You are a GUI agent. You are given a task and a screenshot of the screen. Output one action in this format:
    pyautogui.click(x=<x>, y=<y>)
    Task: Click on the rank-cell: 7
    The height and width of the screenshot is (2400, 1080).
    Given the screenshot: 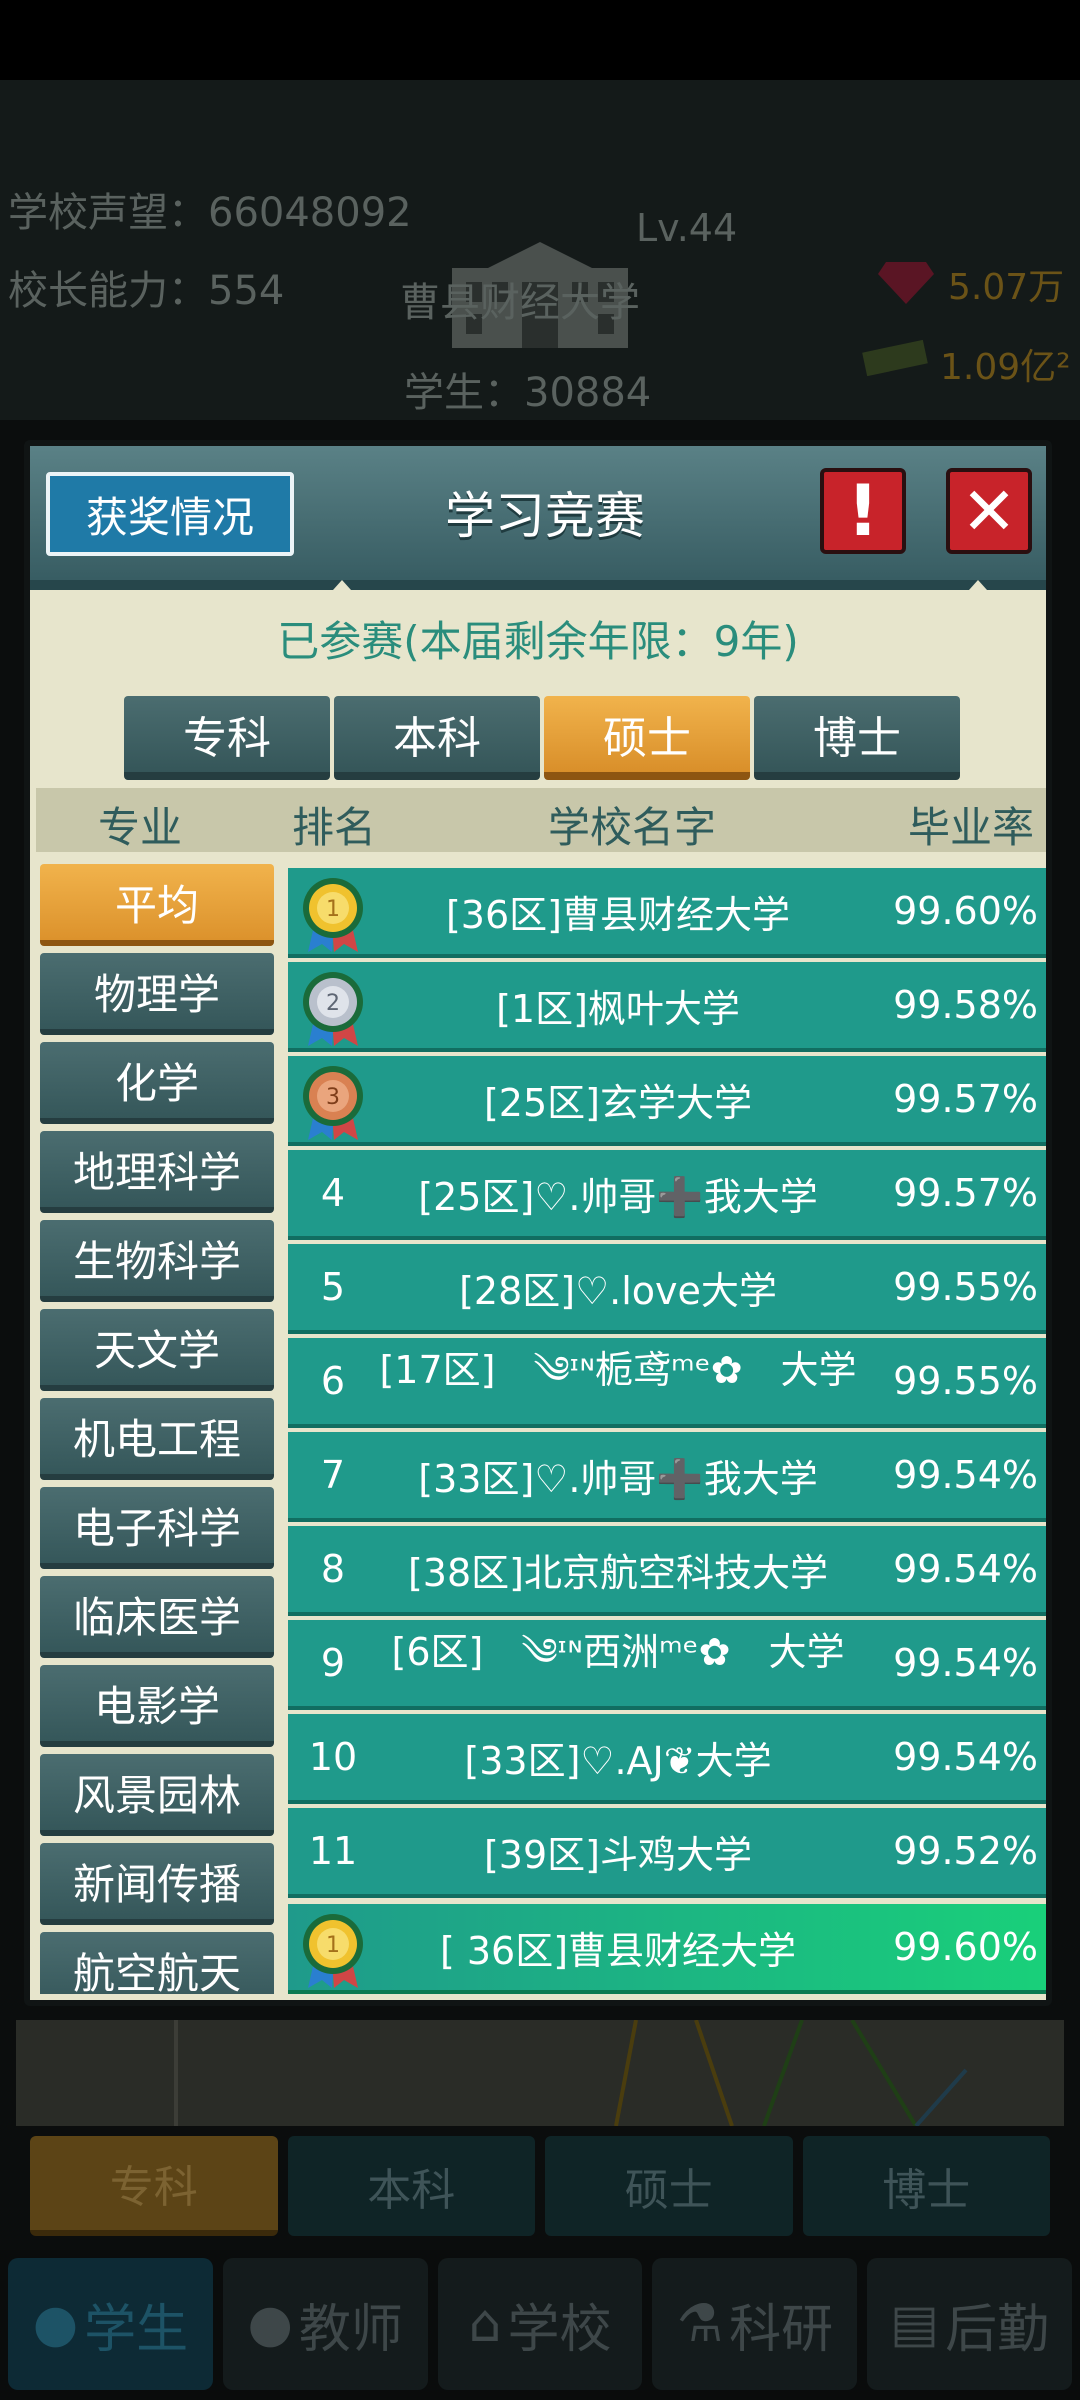 What is the action you would take?
    pyautogui.click(x=333, y=1475)
    